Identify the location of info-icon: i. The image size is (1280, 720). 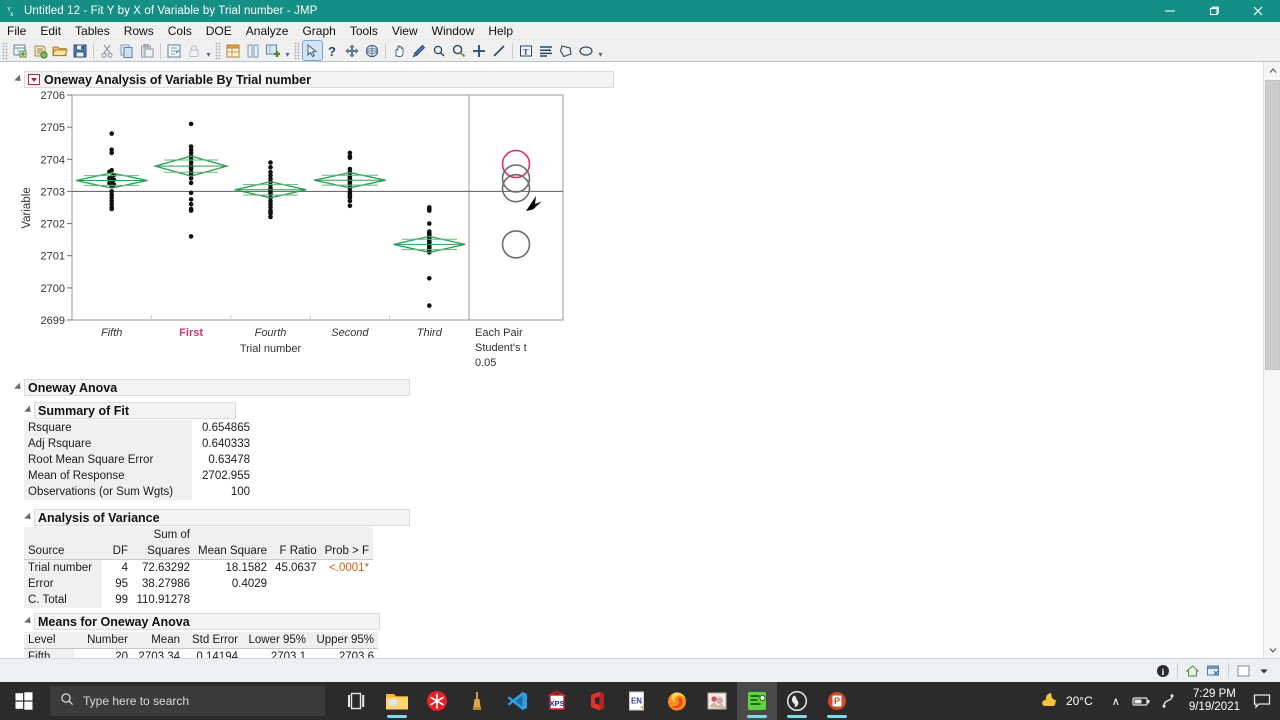
(1163, 671).